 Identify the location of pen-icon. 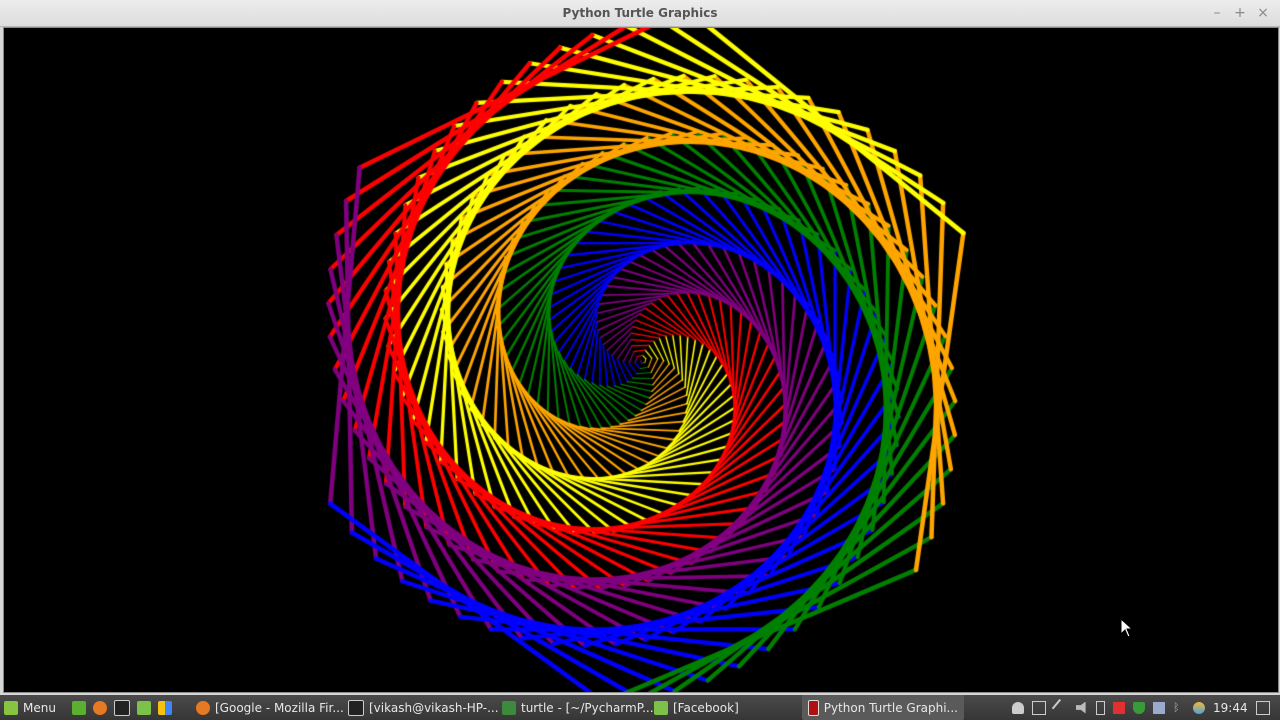
(1061, 707).